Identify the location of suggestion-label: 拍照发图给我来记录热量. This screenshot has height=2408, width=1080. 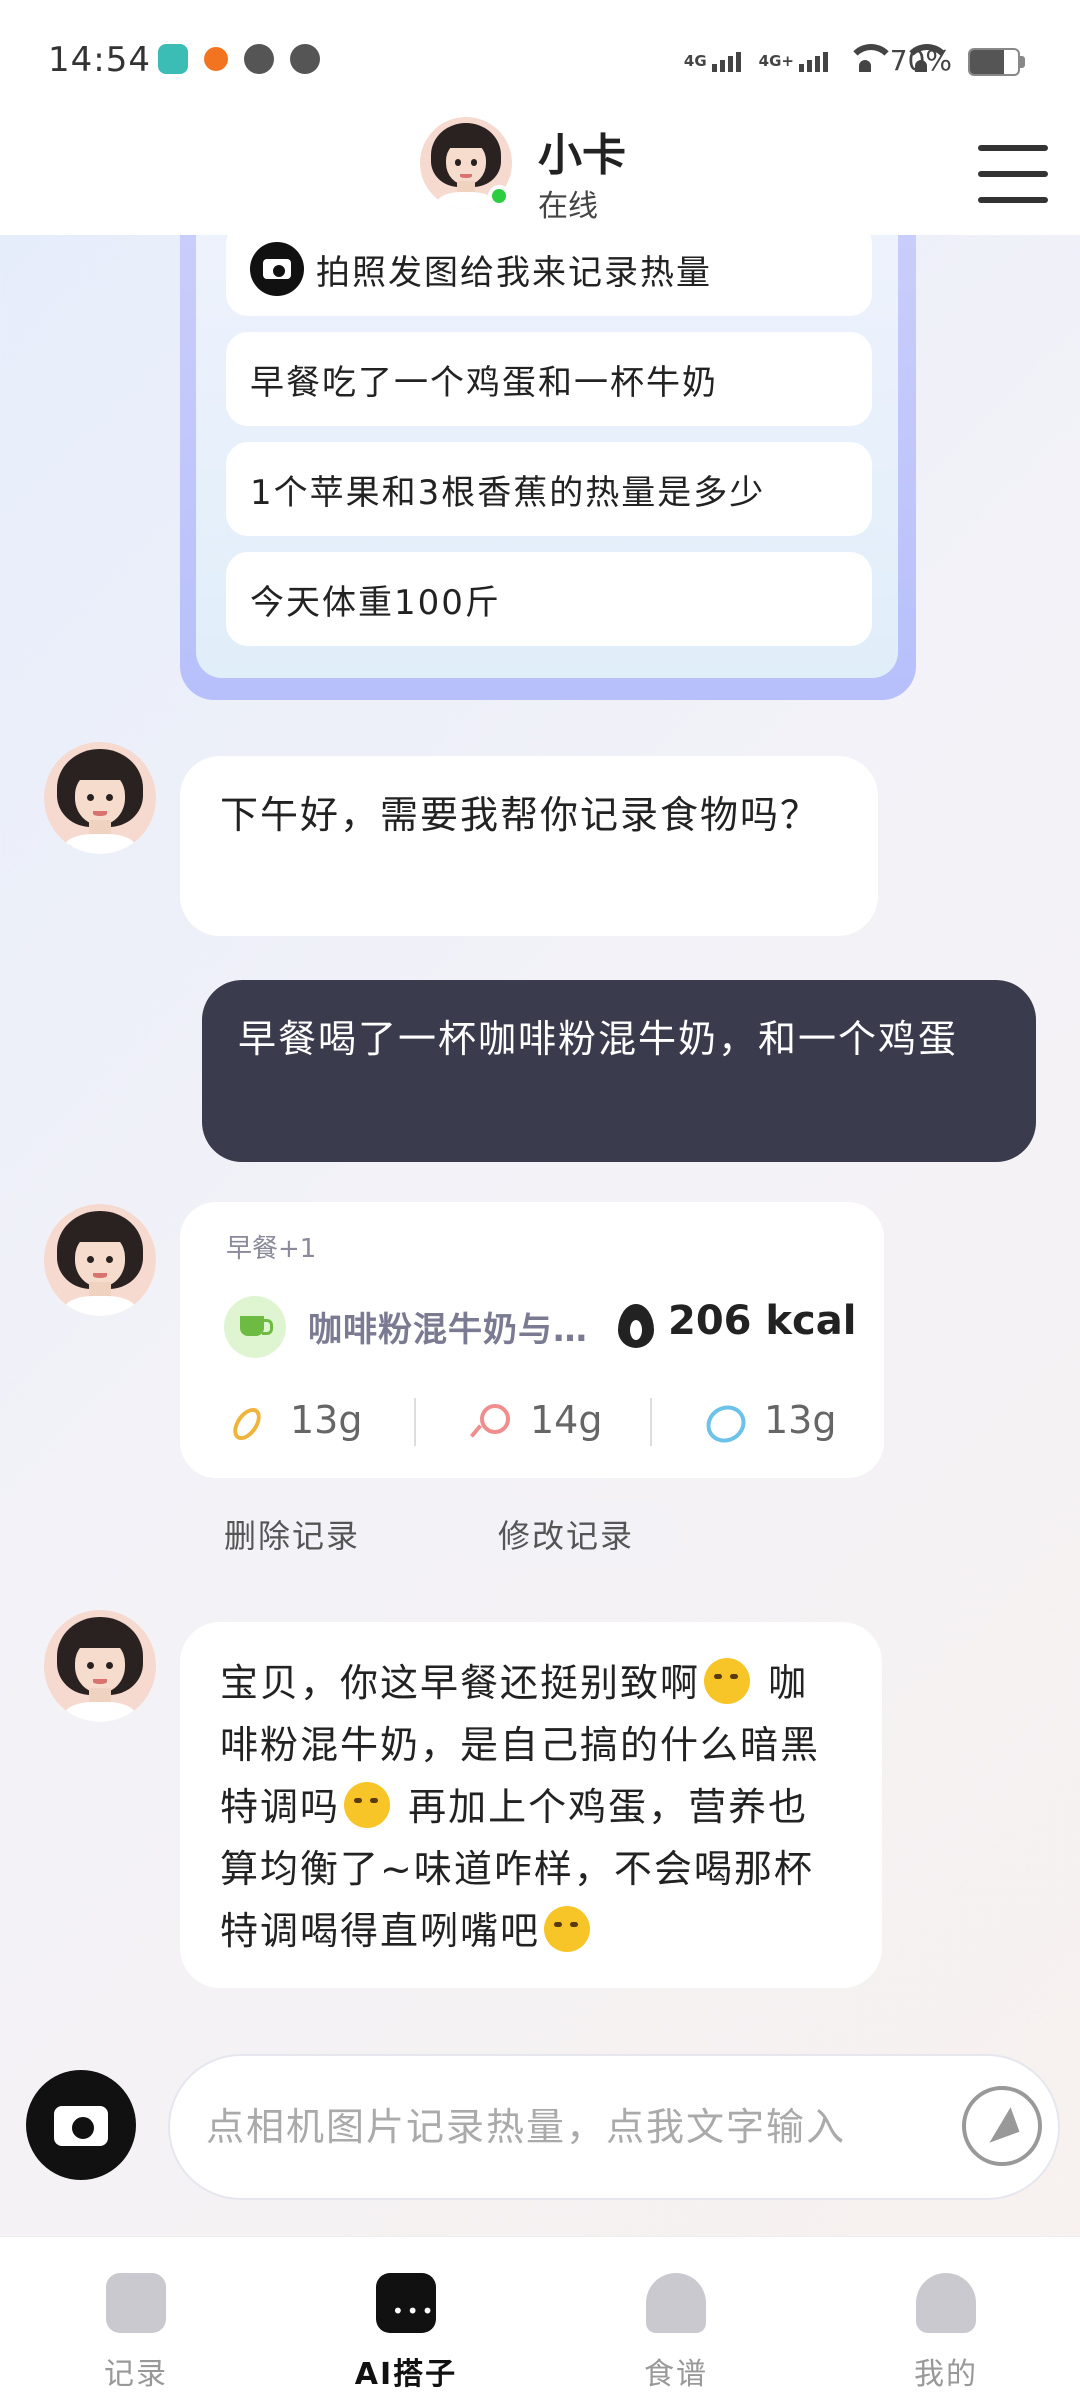
(514, 272).